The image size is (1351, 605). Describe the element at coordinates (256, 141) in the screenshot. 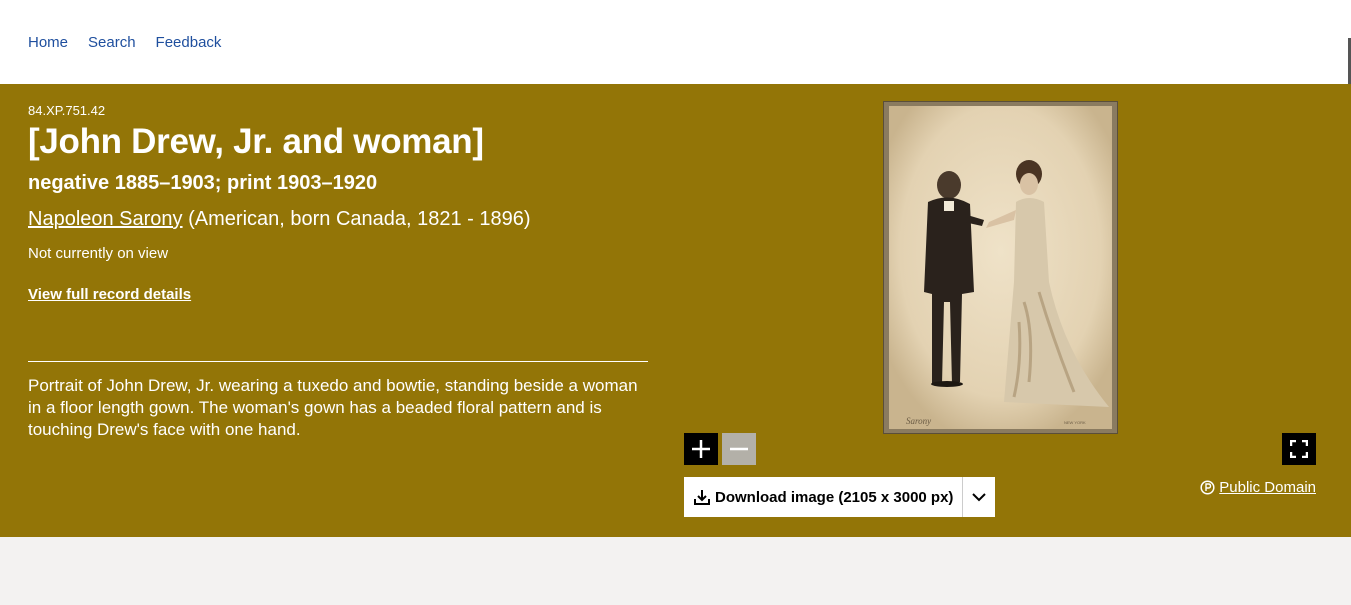

I see `object-title: [John Drew, Jr. and woman]` at that location.